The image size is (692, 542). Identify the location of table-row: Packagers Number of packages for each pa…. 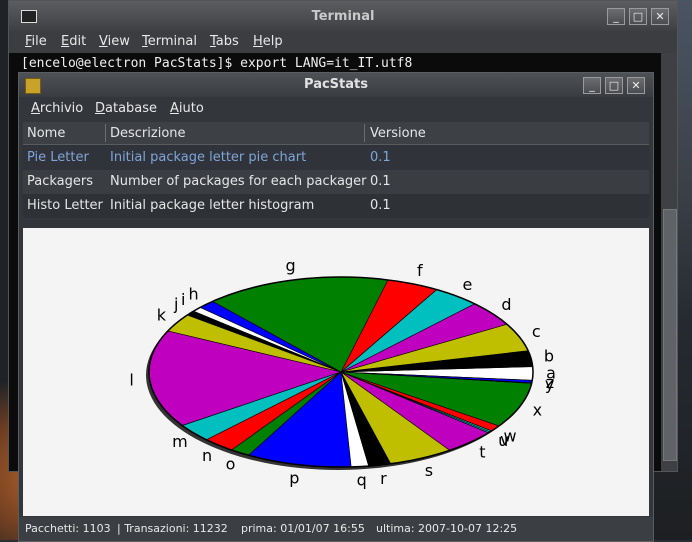
(336, 182).